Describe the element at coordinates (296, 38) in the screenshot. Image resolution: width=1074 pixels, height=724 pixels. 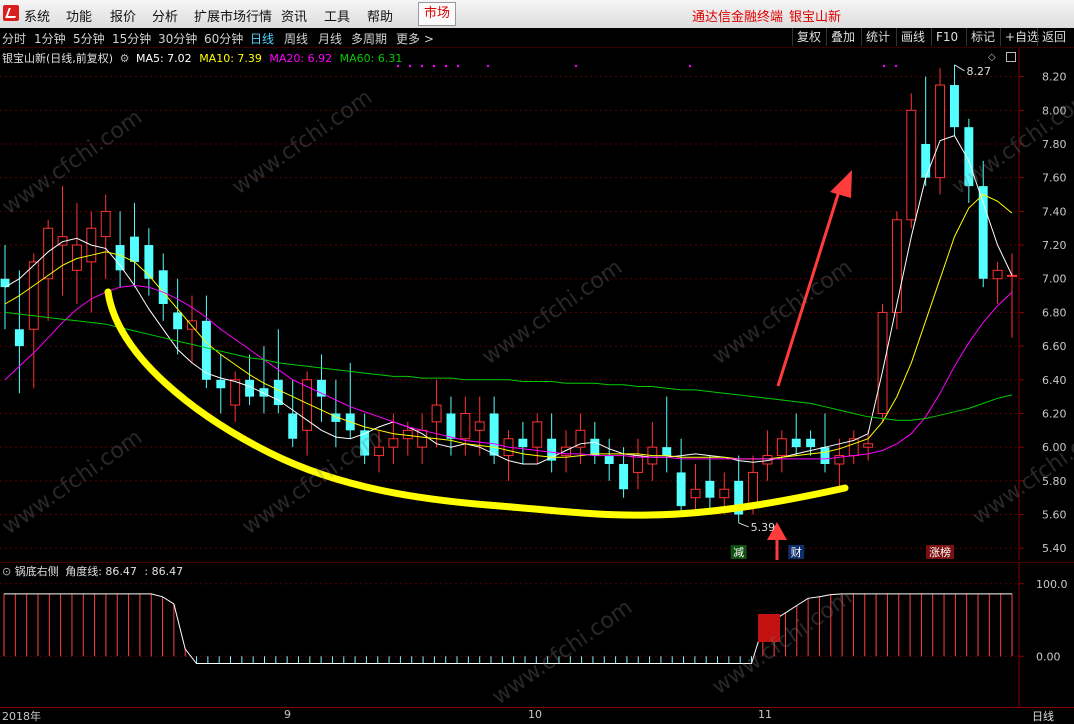
I see `period-weekly: 周线` at that location.